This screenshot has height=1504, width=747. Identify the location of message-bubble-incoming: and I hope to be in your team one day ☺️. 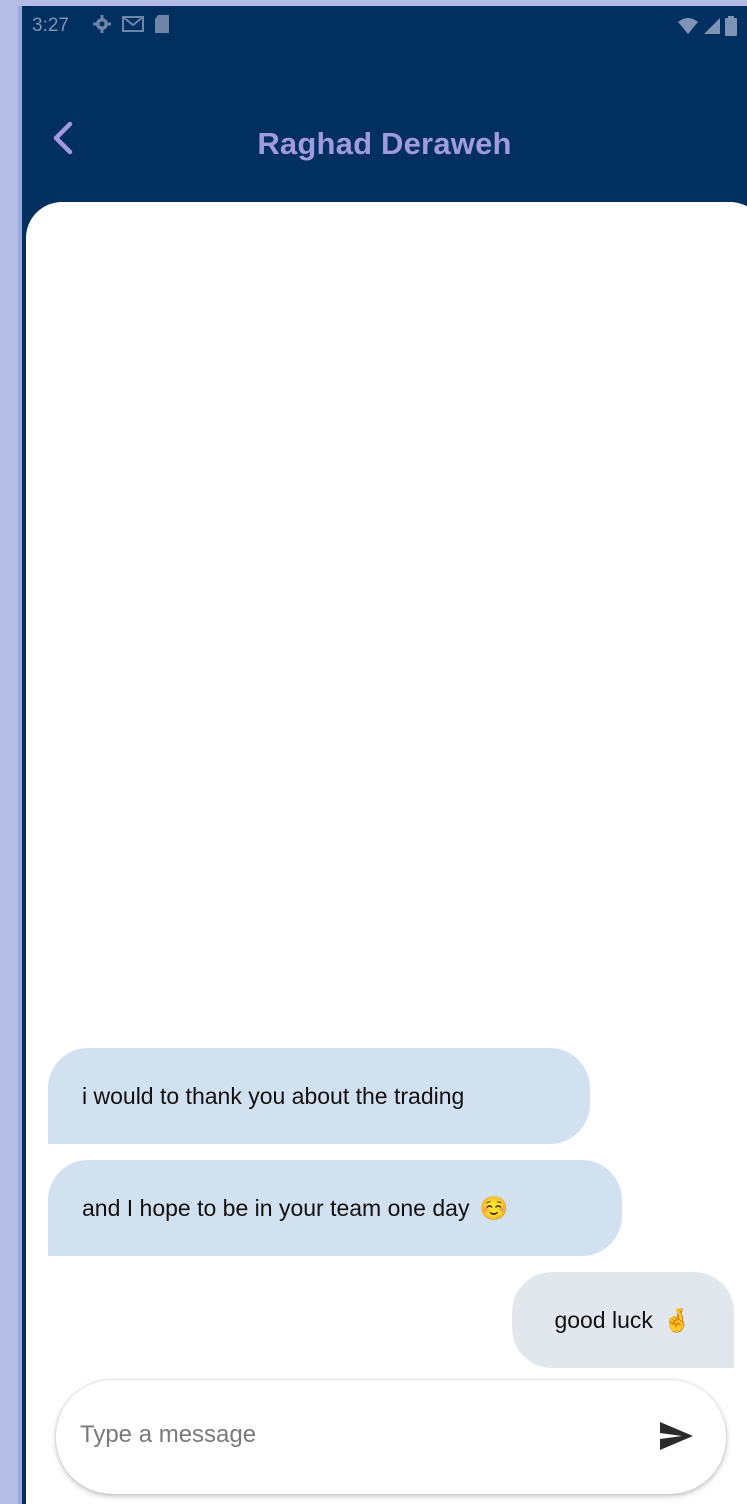
(335, 1208).